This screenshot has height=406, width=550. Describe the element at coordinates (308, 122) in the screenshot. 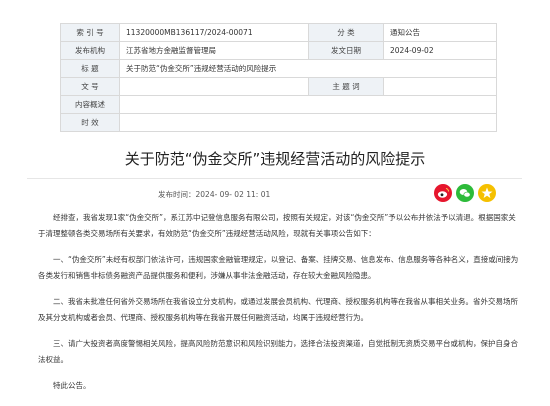

I see `timeliness-value` at that location.